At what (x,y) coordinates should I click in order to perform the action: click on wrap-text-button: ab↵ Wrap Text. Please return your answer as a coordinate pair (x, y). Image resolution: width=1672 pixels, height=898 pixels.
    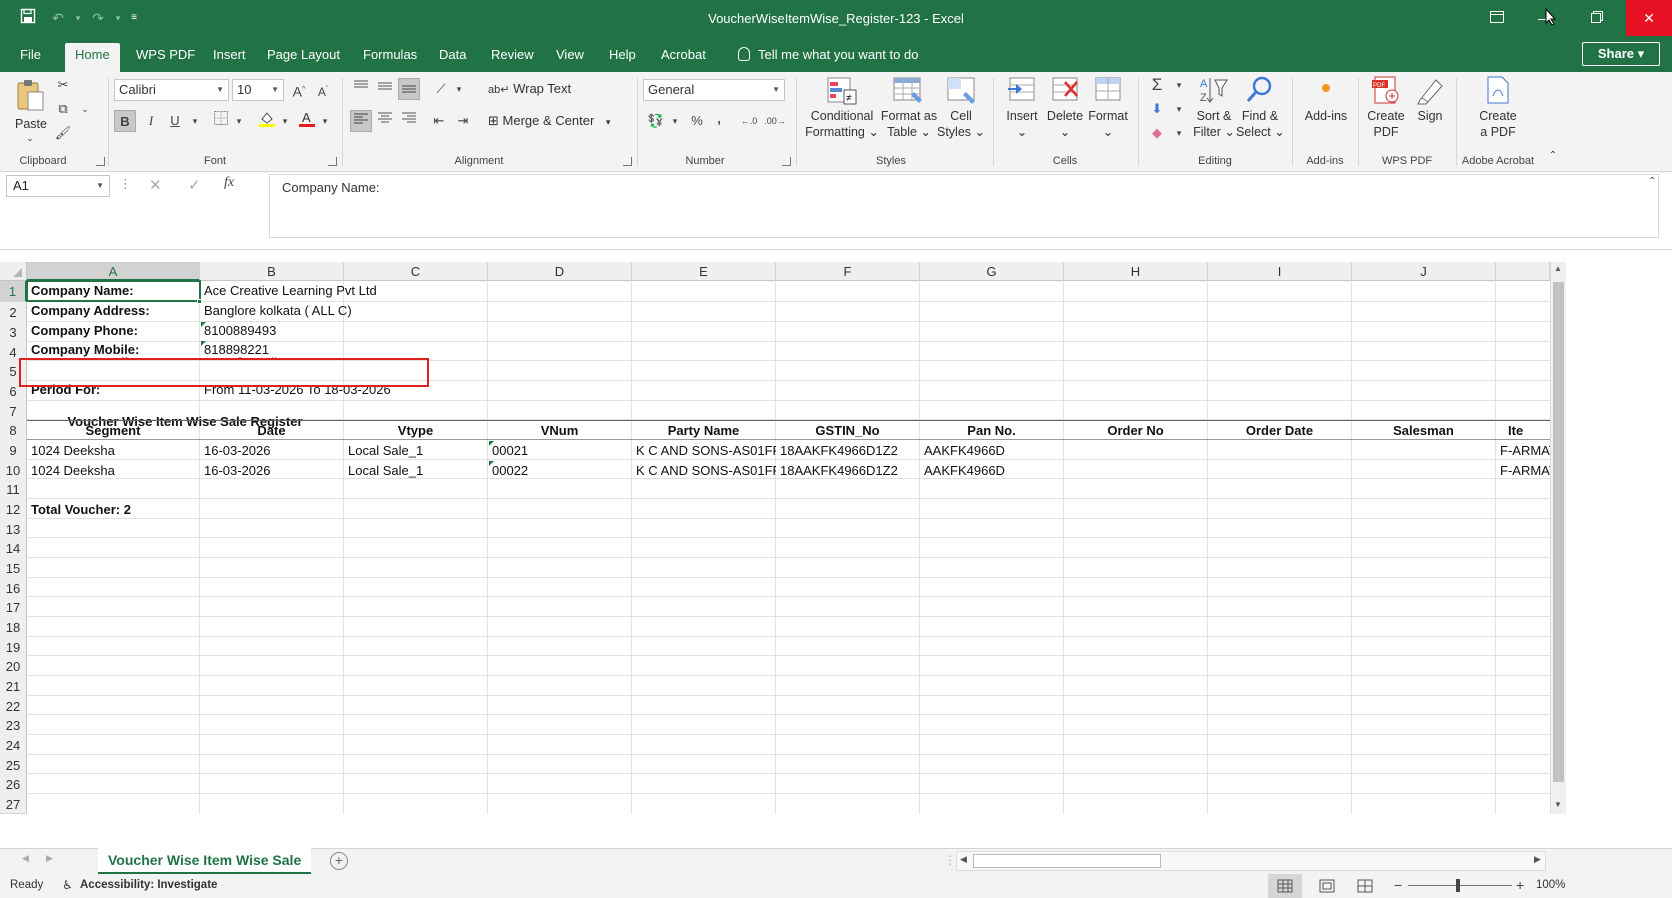
    Looking at the image, I should click on (529, 88).